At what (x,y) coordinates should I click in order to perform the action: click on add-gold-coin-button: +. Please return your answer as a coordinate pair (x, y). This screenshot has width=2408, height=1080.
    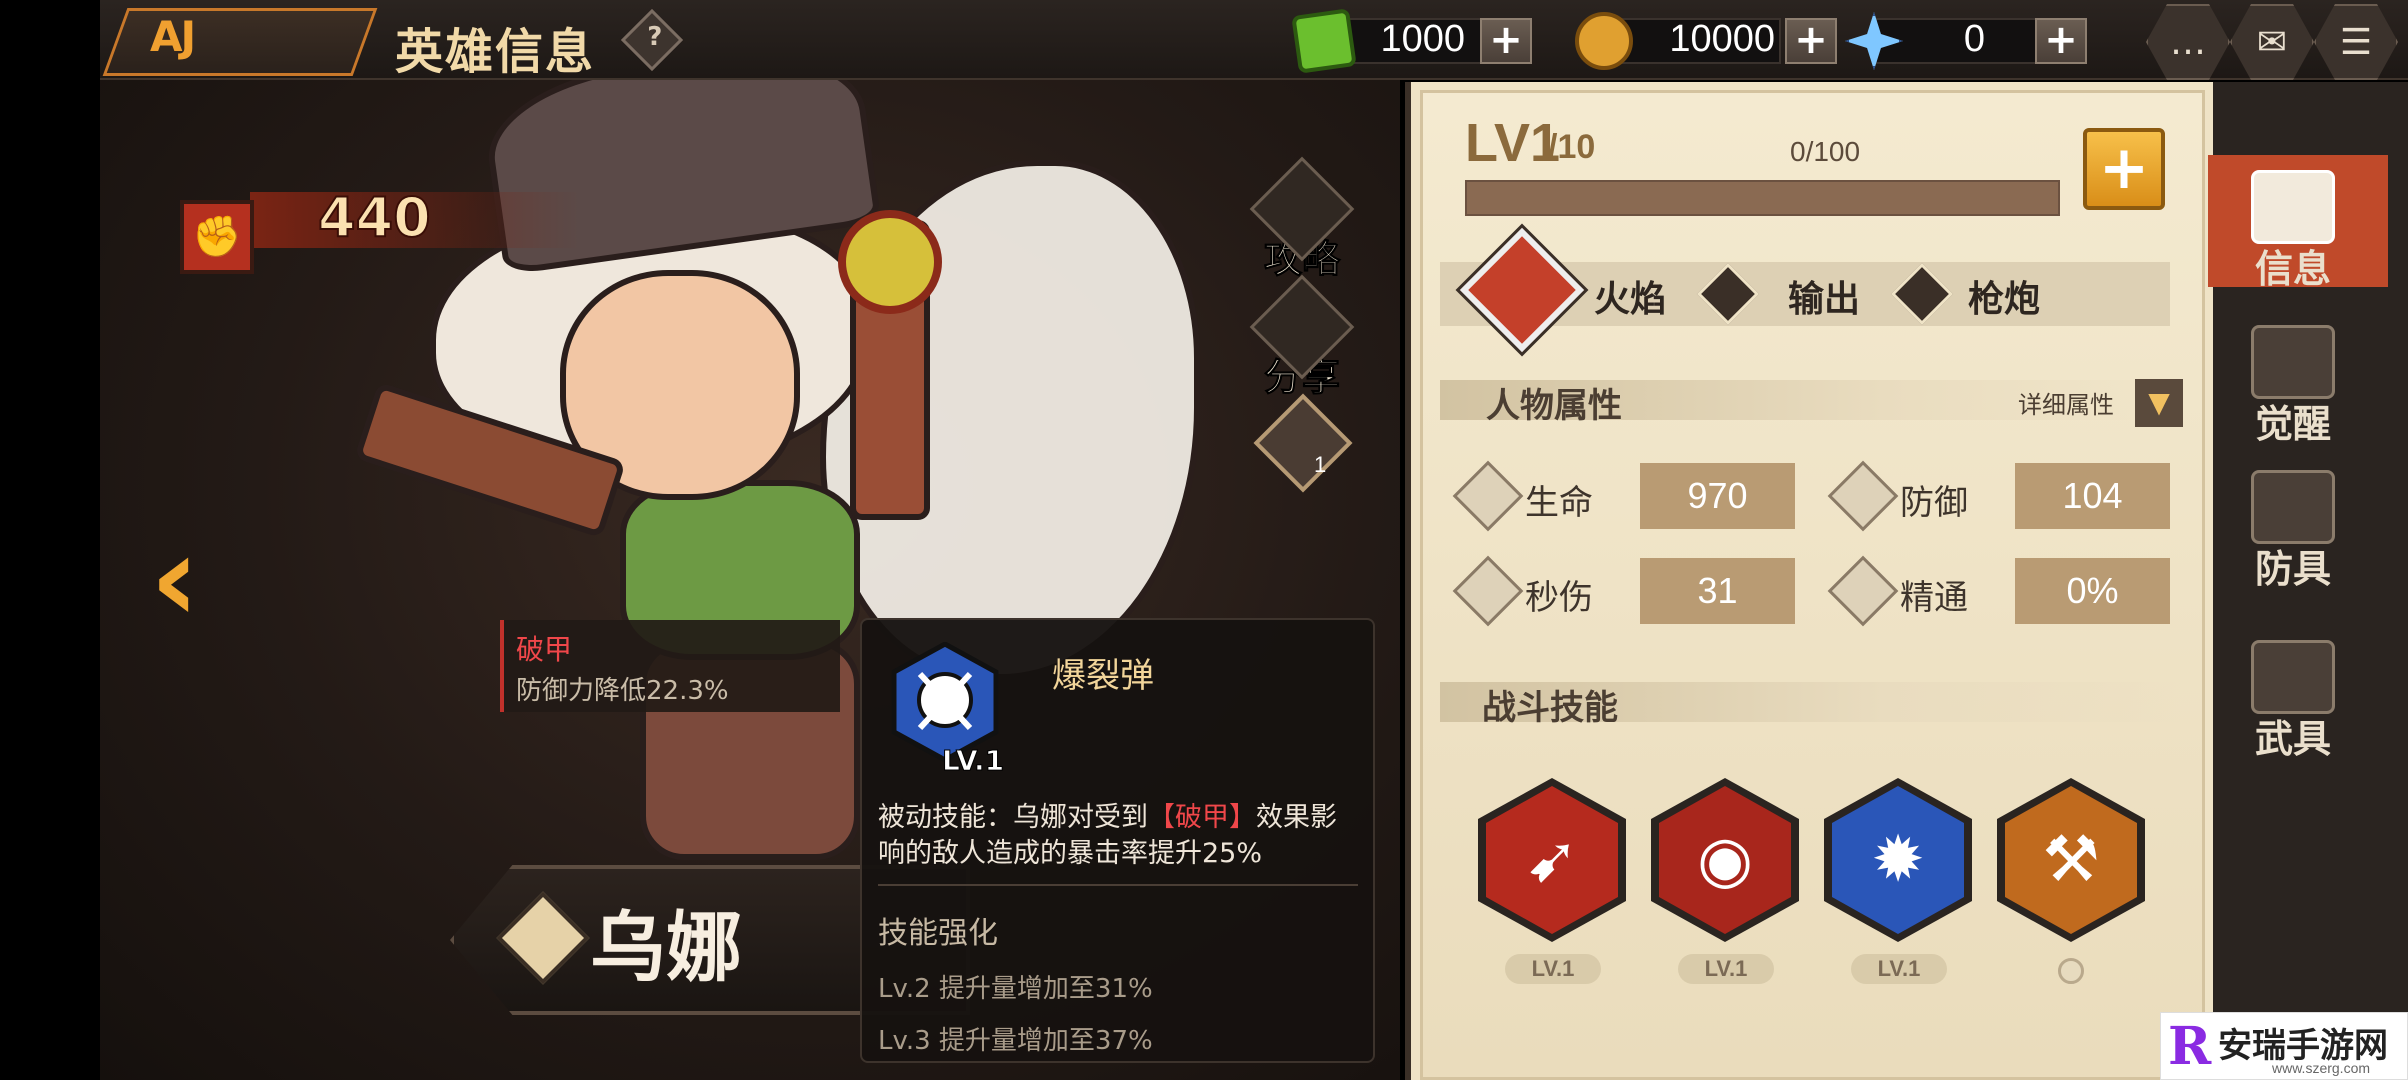
    Looking at the image, I should click on (1811, 41).